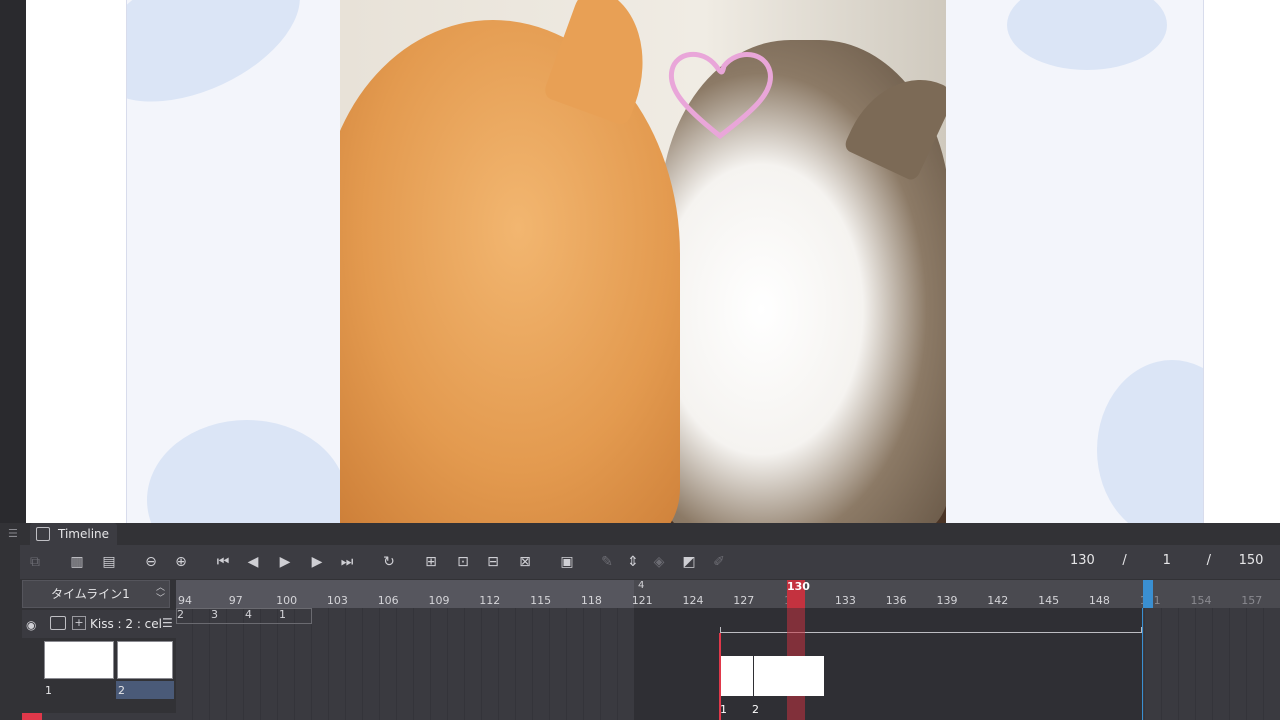 This screenshot has height=720, width=1280. Describe the element at coordinates (48, 690) in the screenshot. I see `thumbnail-label: 1` at that location.